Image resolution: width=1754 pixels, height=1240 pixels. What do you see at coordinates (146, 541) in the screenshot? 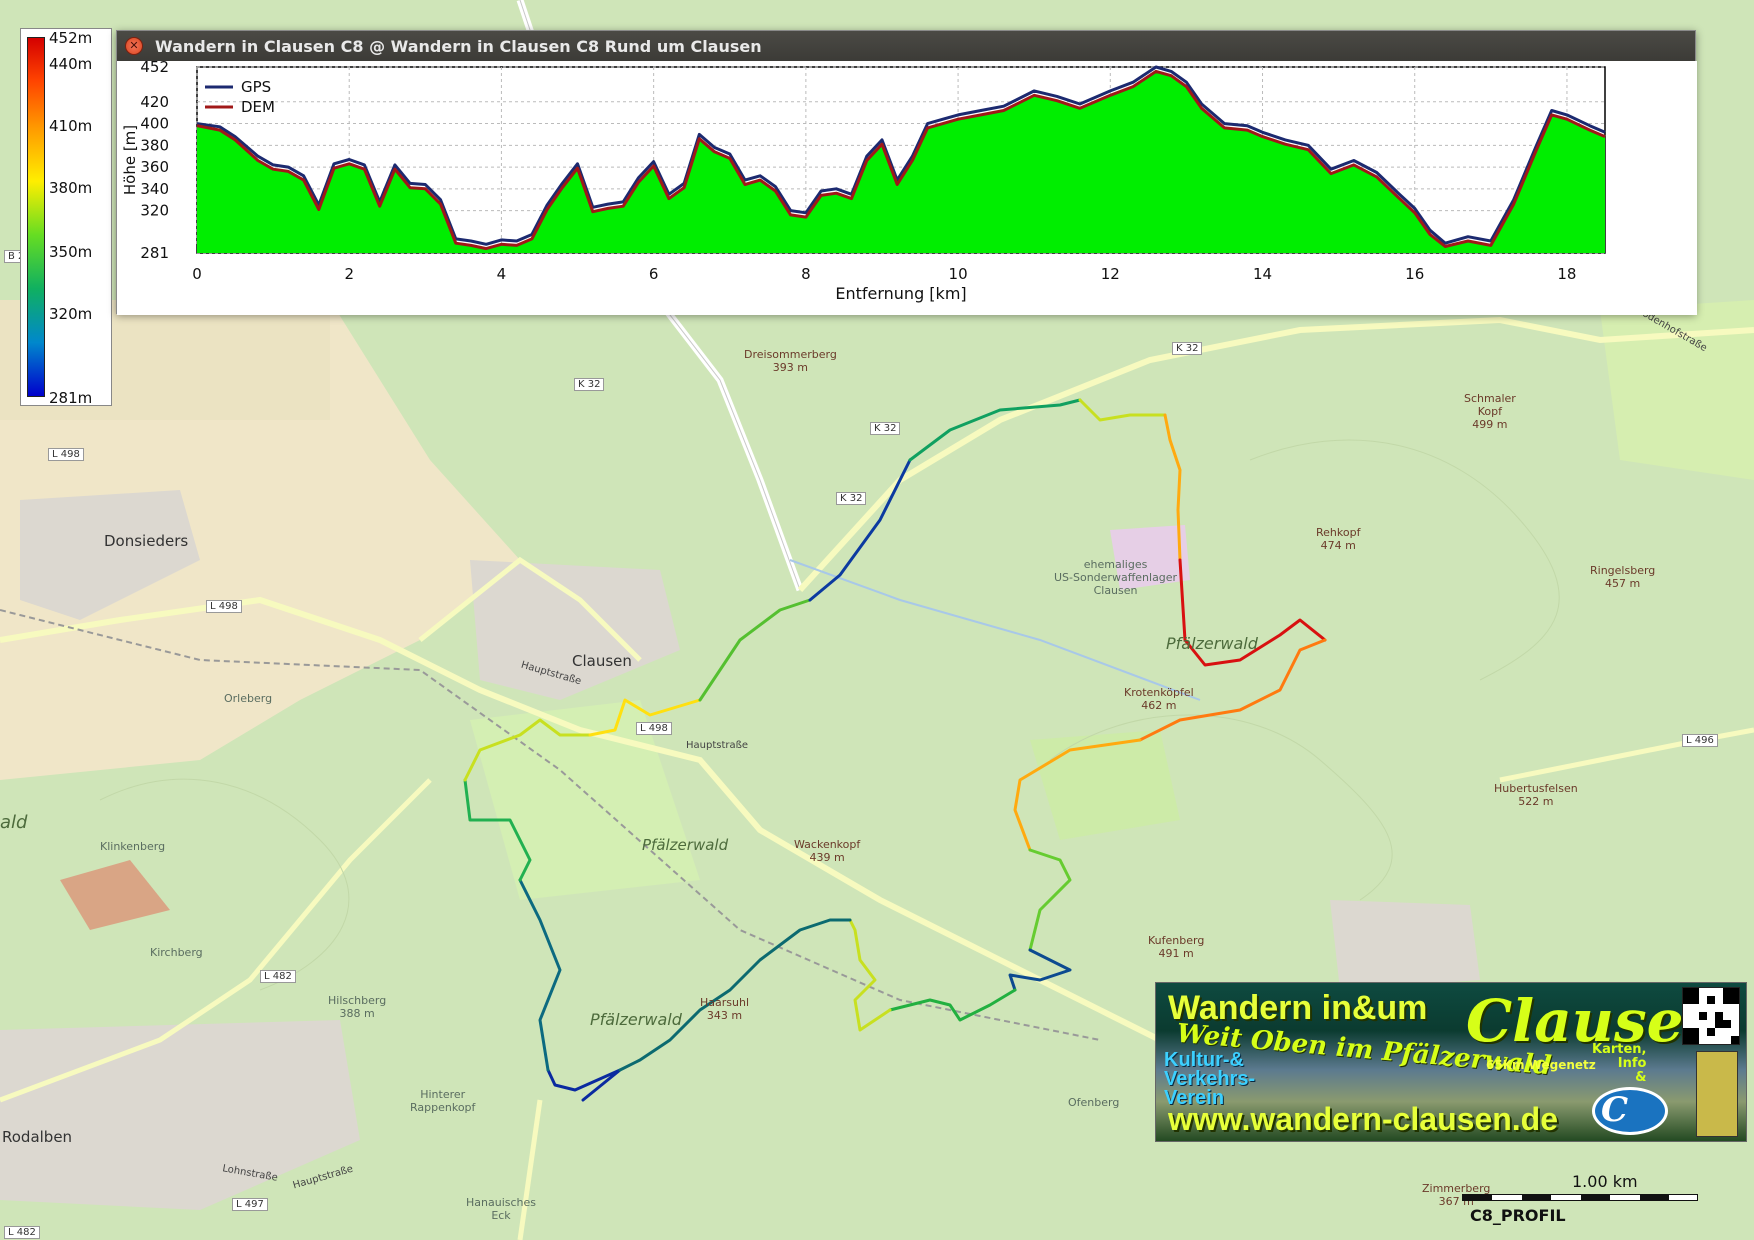
I see `town-label: Donsieders` at bounding box center [146, 541].